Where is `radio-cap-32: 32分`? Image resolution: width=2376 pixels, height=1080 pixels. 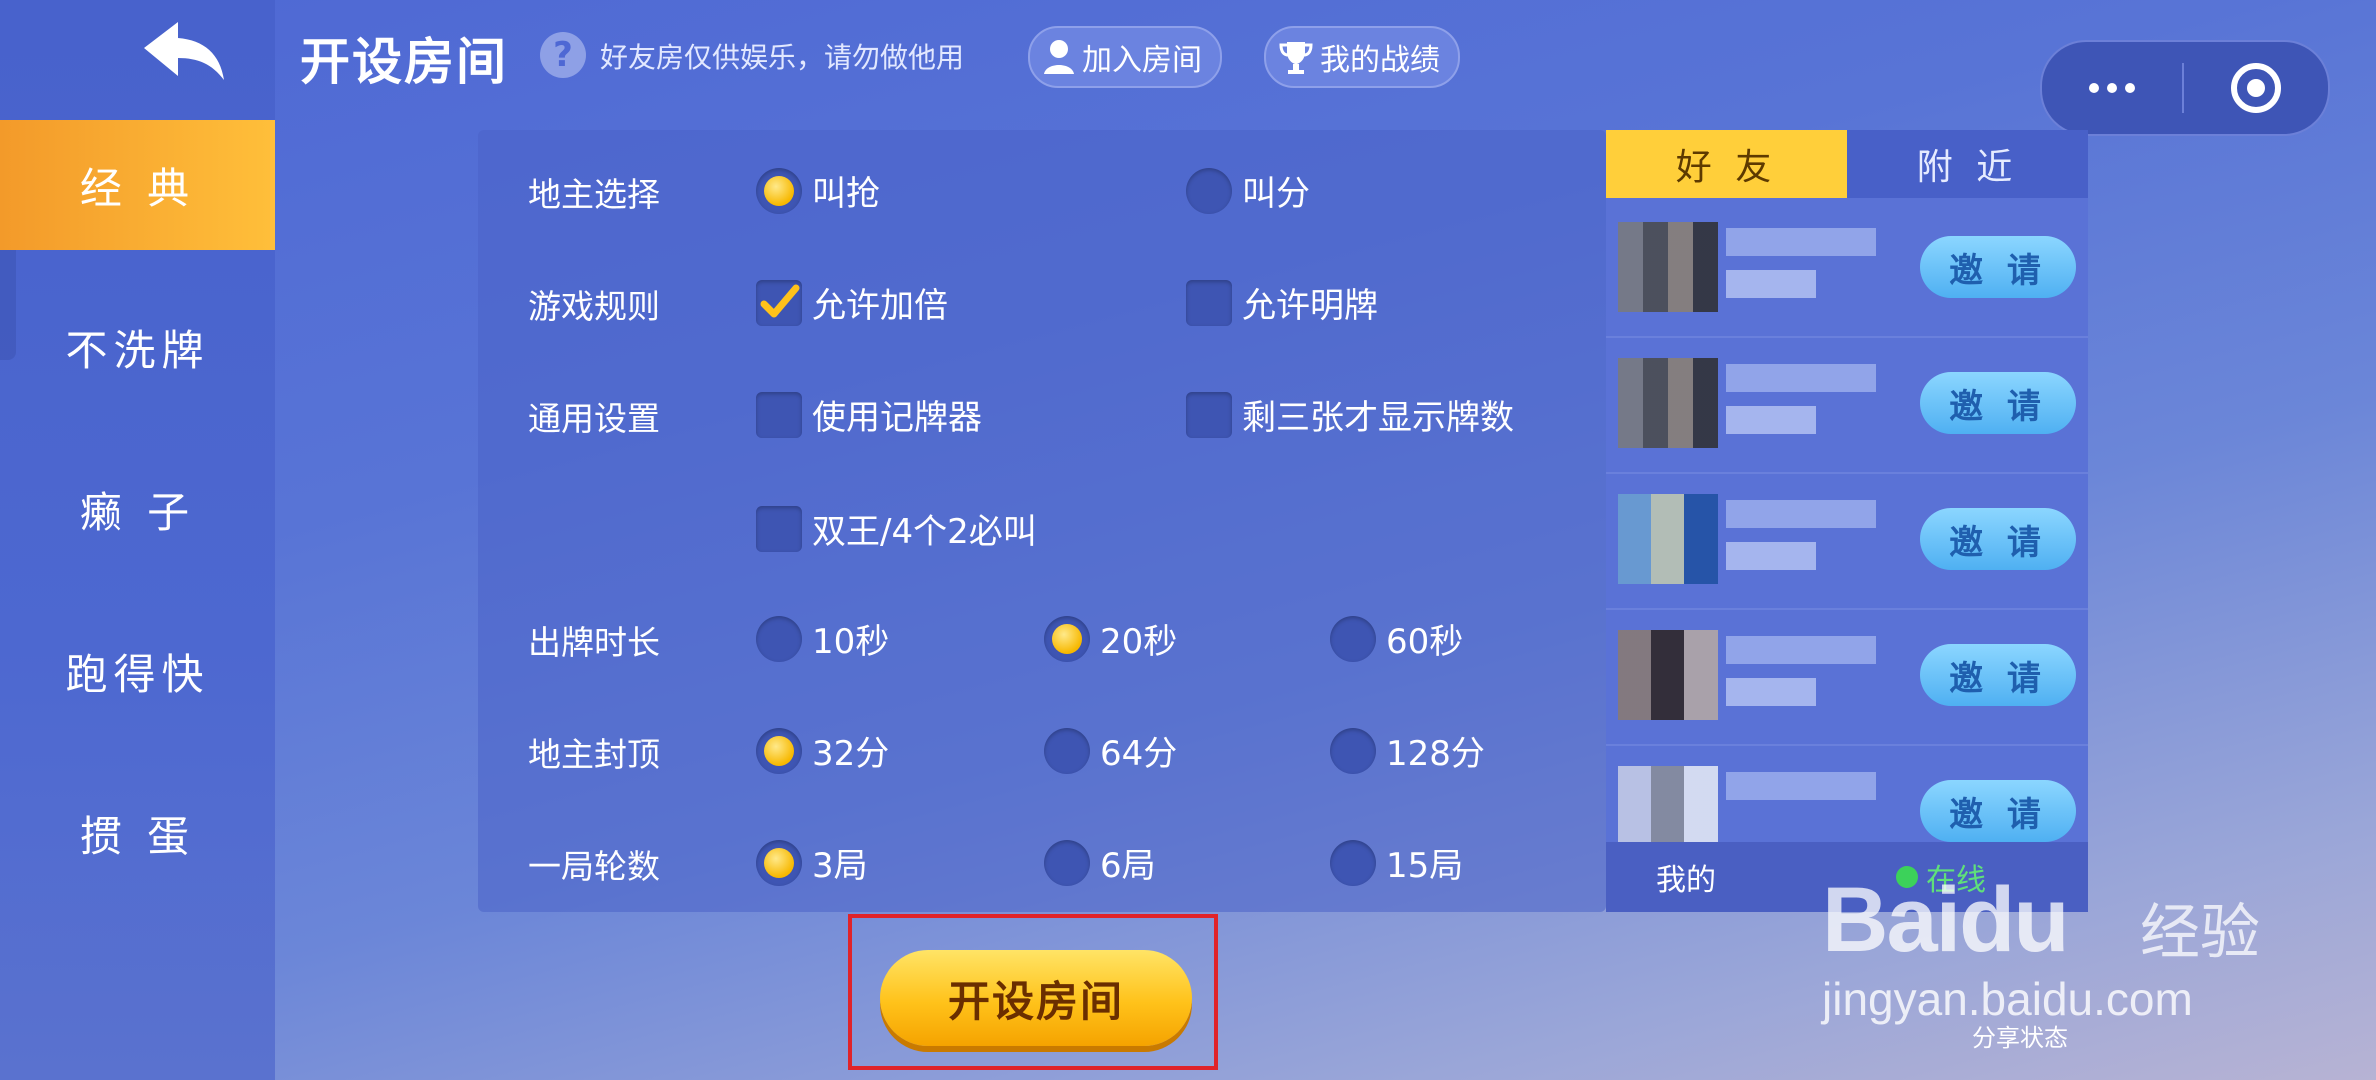
radio-cap-32: 32分 is located at coordinates (822, 750).